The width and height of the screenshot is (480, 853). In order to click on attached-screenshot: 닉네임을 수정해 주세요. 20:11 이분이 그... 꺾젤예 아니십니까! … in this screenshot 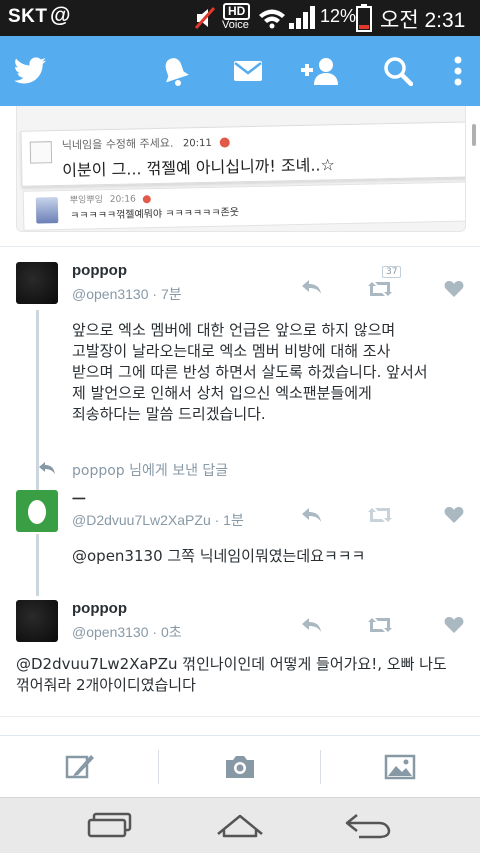, I will do `click(241, 169)`.